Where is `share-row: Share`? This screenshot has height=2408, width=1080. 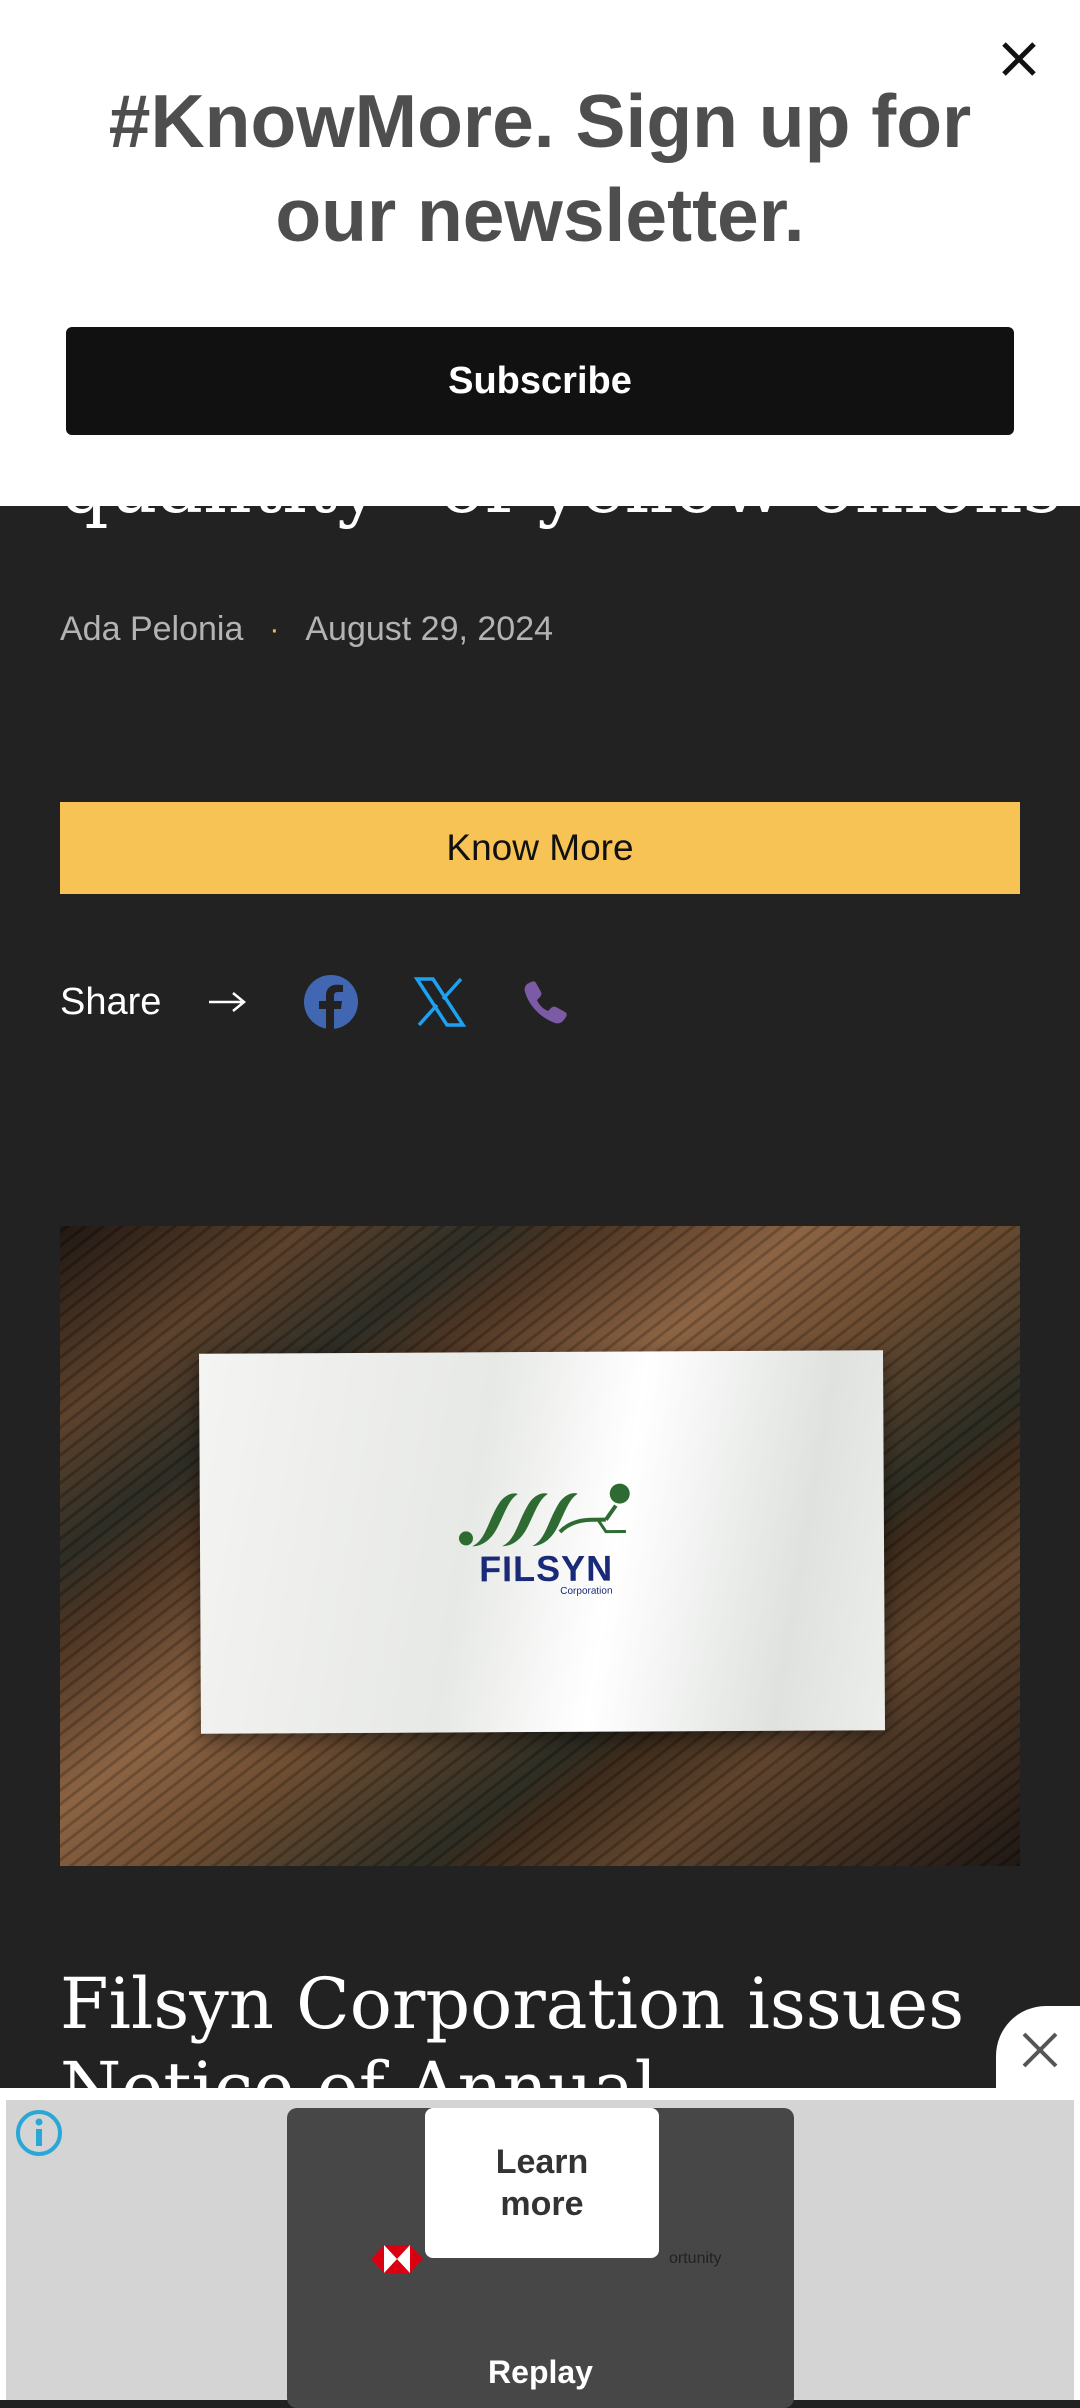 share-row: Share is located at coordinates (314, 1002).